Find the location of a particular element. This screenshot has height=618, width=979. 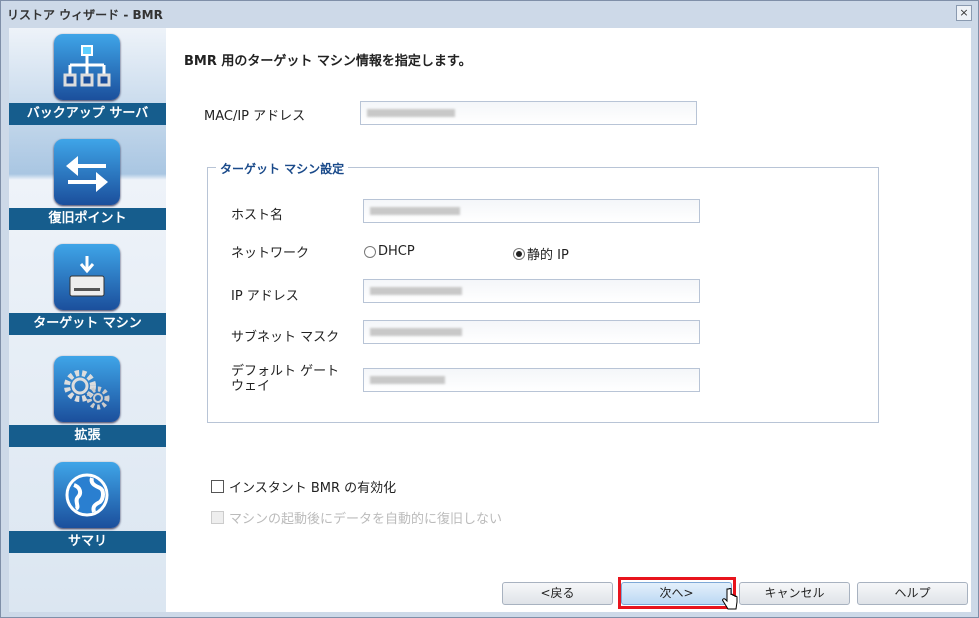

arrows-icon is located at coordinates (87, 172).